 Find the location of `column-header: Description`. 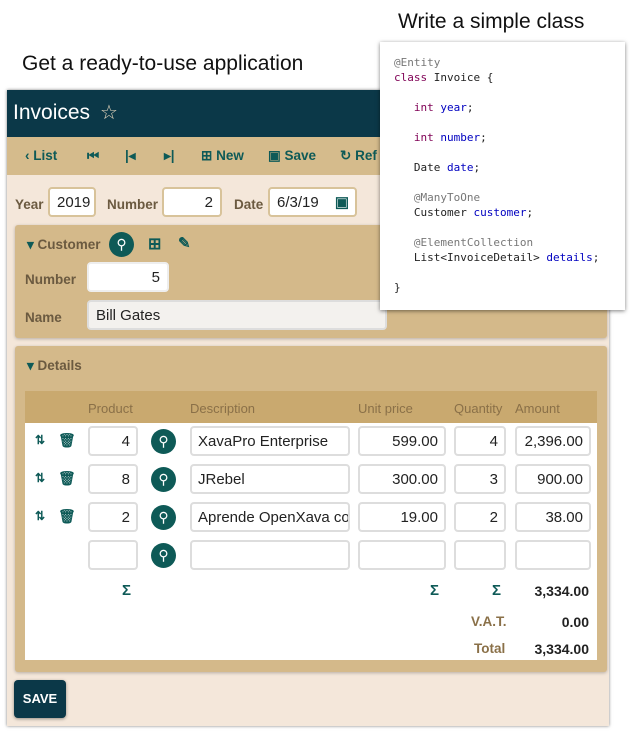

column-header: Description is located at coordinates (222, 408).